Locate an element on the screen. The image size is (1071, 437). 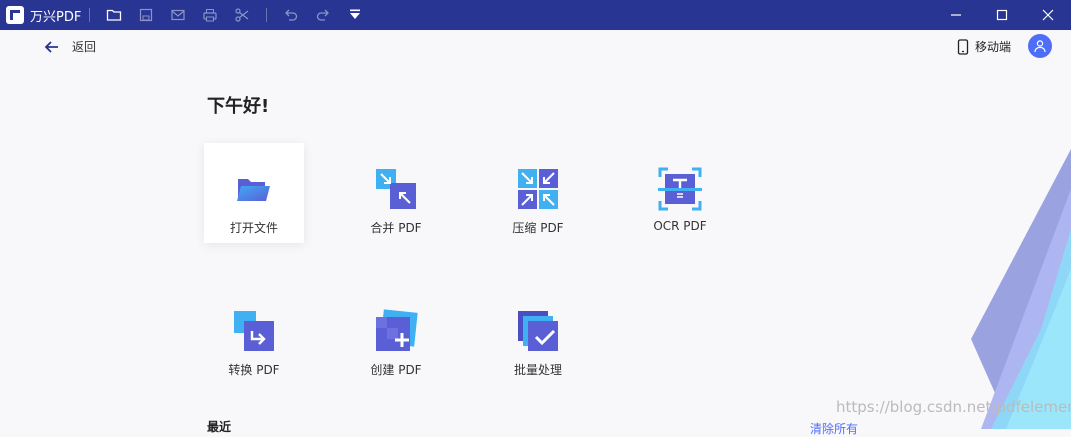
mail-icon is located at coordinates (178, 15).